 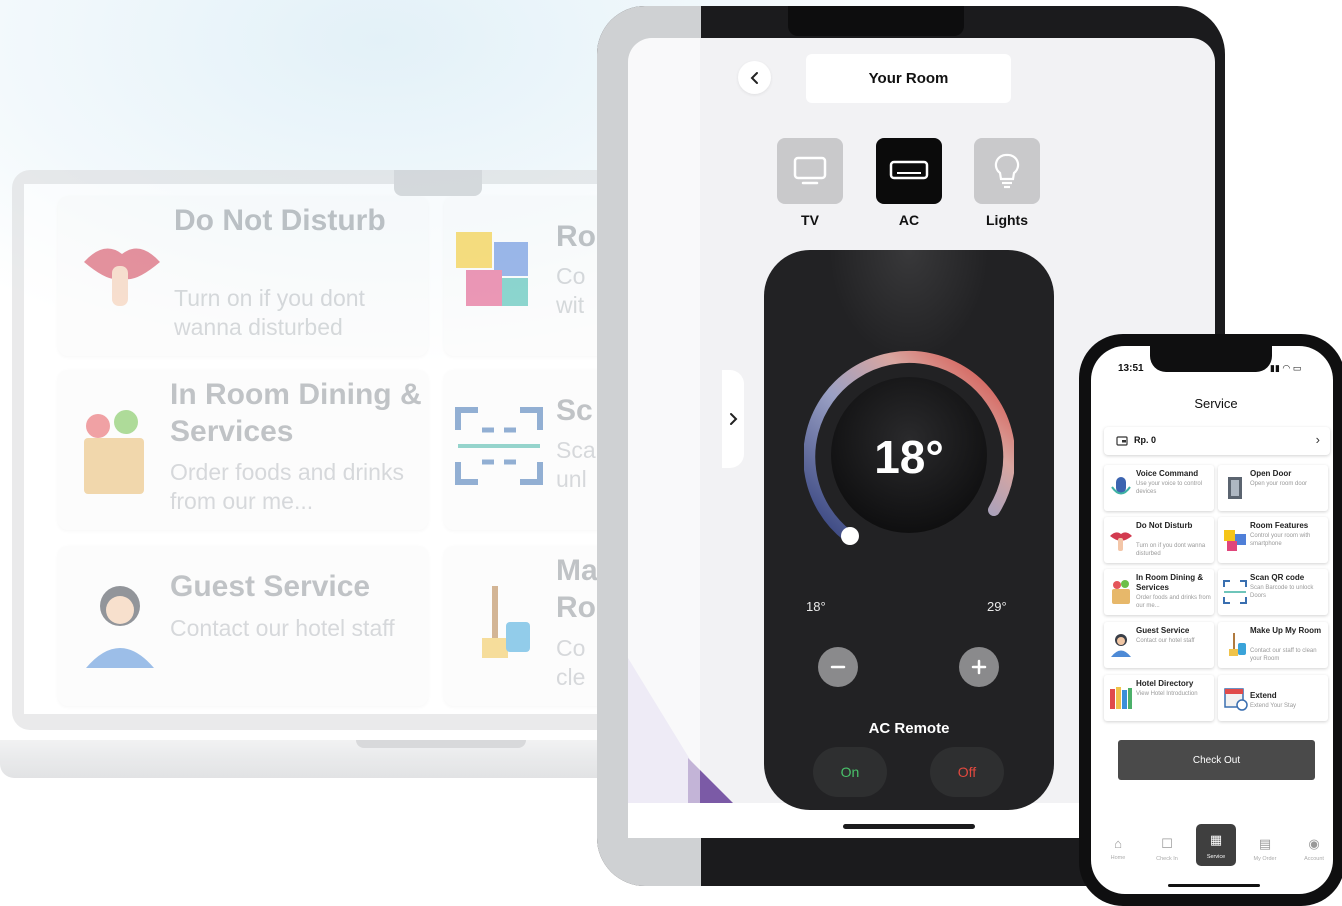 What do you see at coordinates (438, 183) in the screenshot?
I see `laptop-camera-notch` at bounding box center [438, 183].